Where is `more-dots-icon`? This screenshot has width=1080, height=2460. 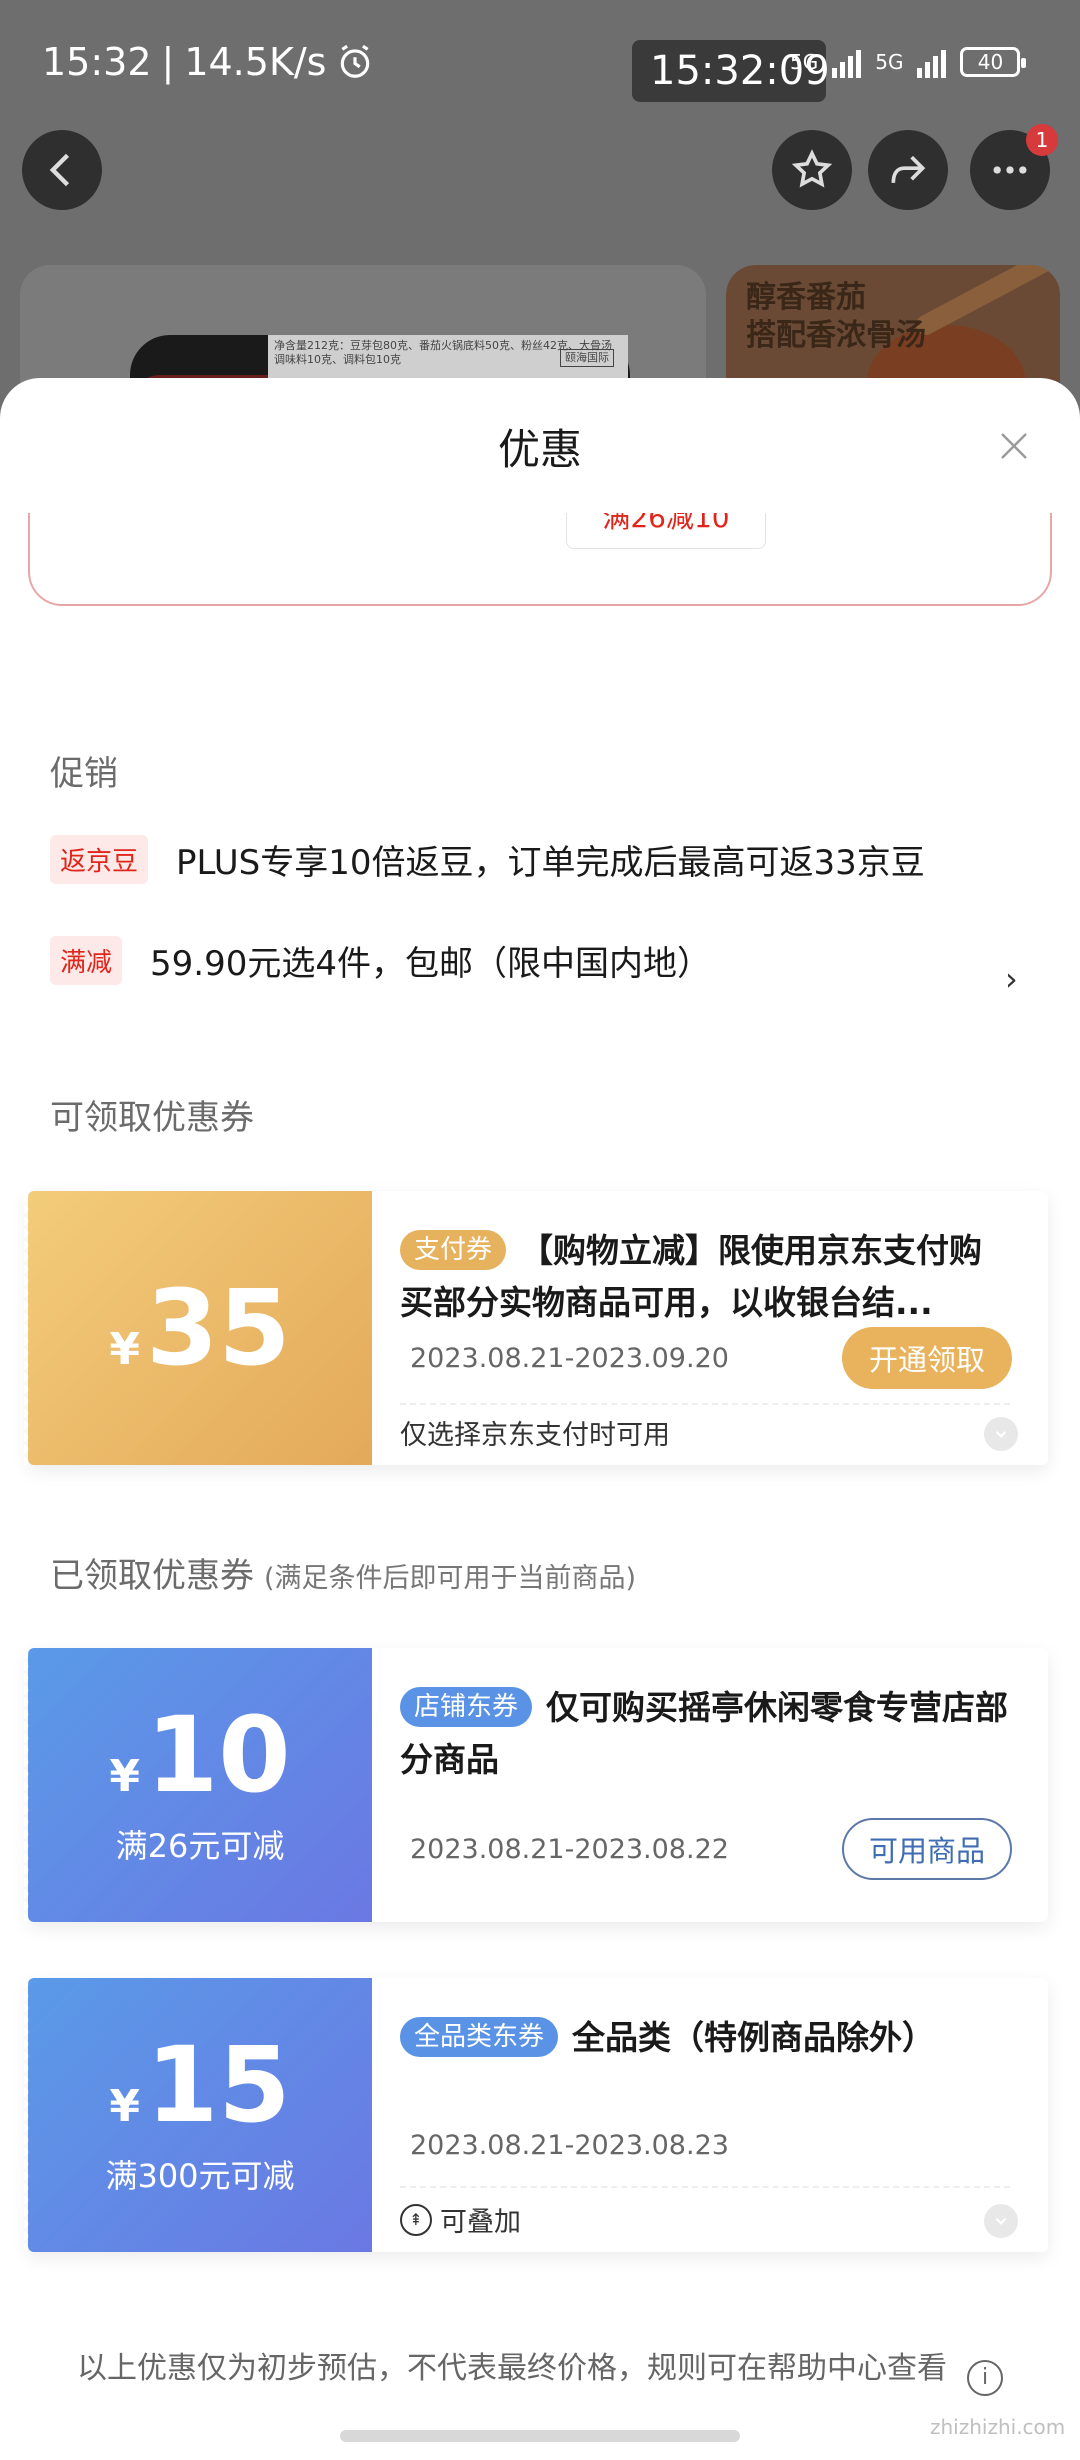 more-dots-icon is located at coordinates (1010, 170).